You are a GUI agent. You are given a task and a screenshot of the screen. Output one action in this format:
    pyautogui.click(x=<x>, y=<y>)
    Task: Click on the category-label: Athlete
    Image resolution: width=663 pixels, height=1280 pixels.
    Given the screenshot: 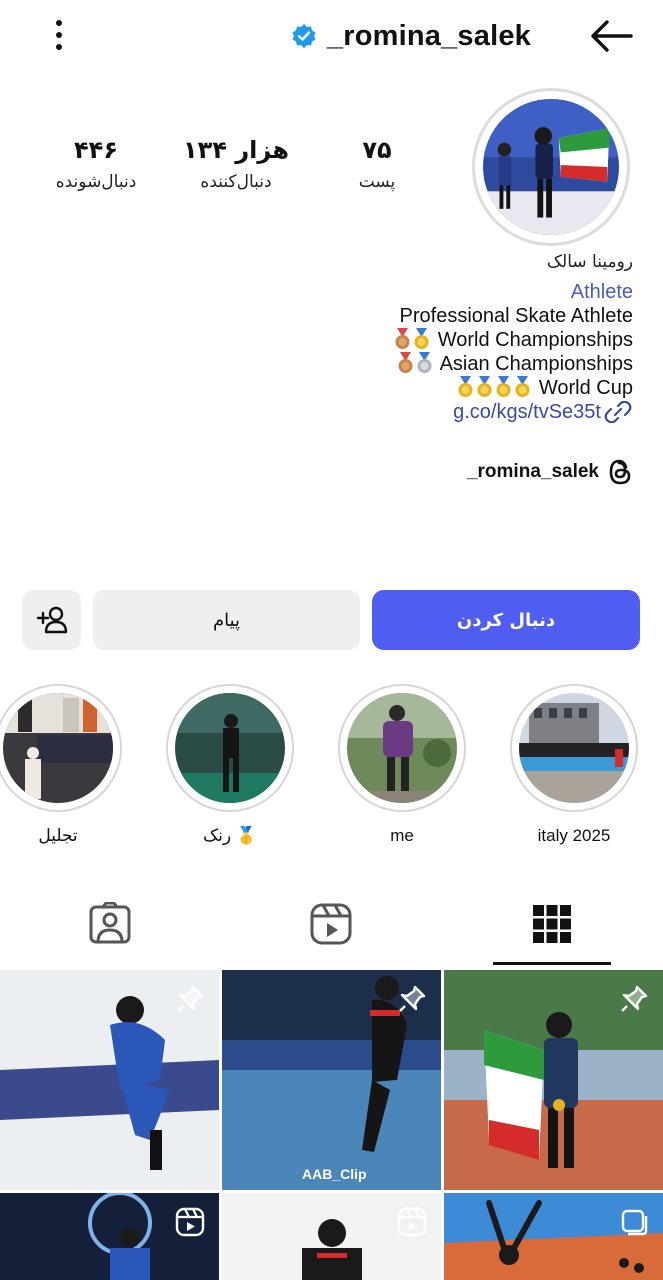 What is the action you would take?
    pyautogui.click(x=433, y=292)
    